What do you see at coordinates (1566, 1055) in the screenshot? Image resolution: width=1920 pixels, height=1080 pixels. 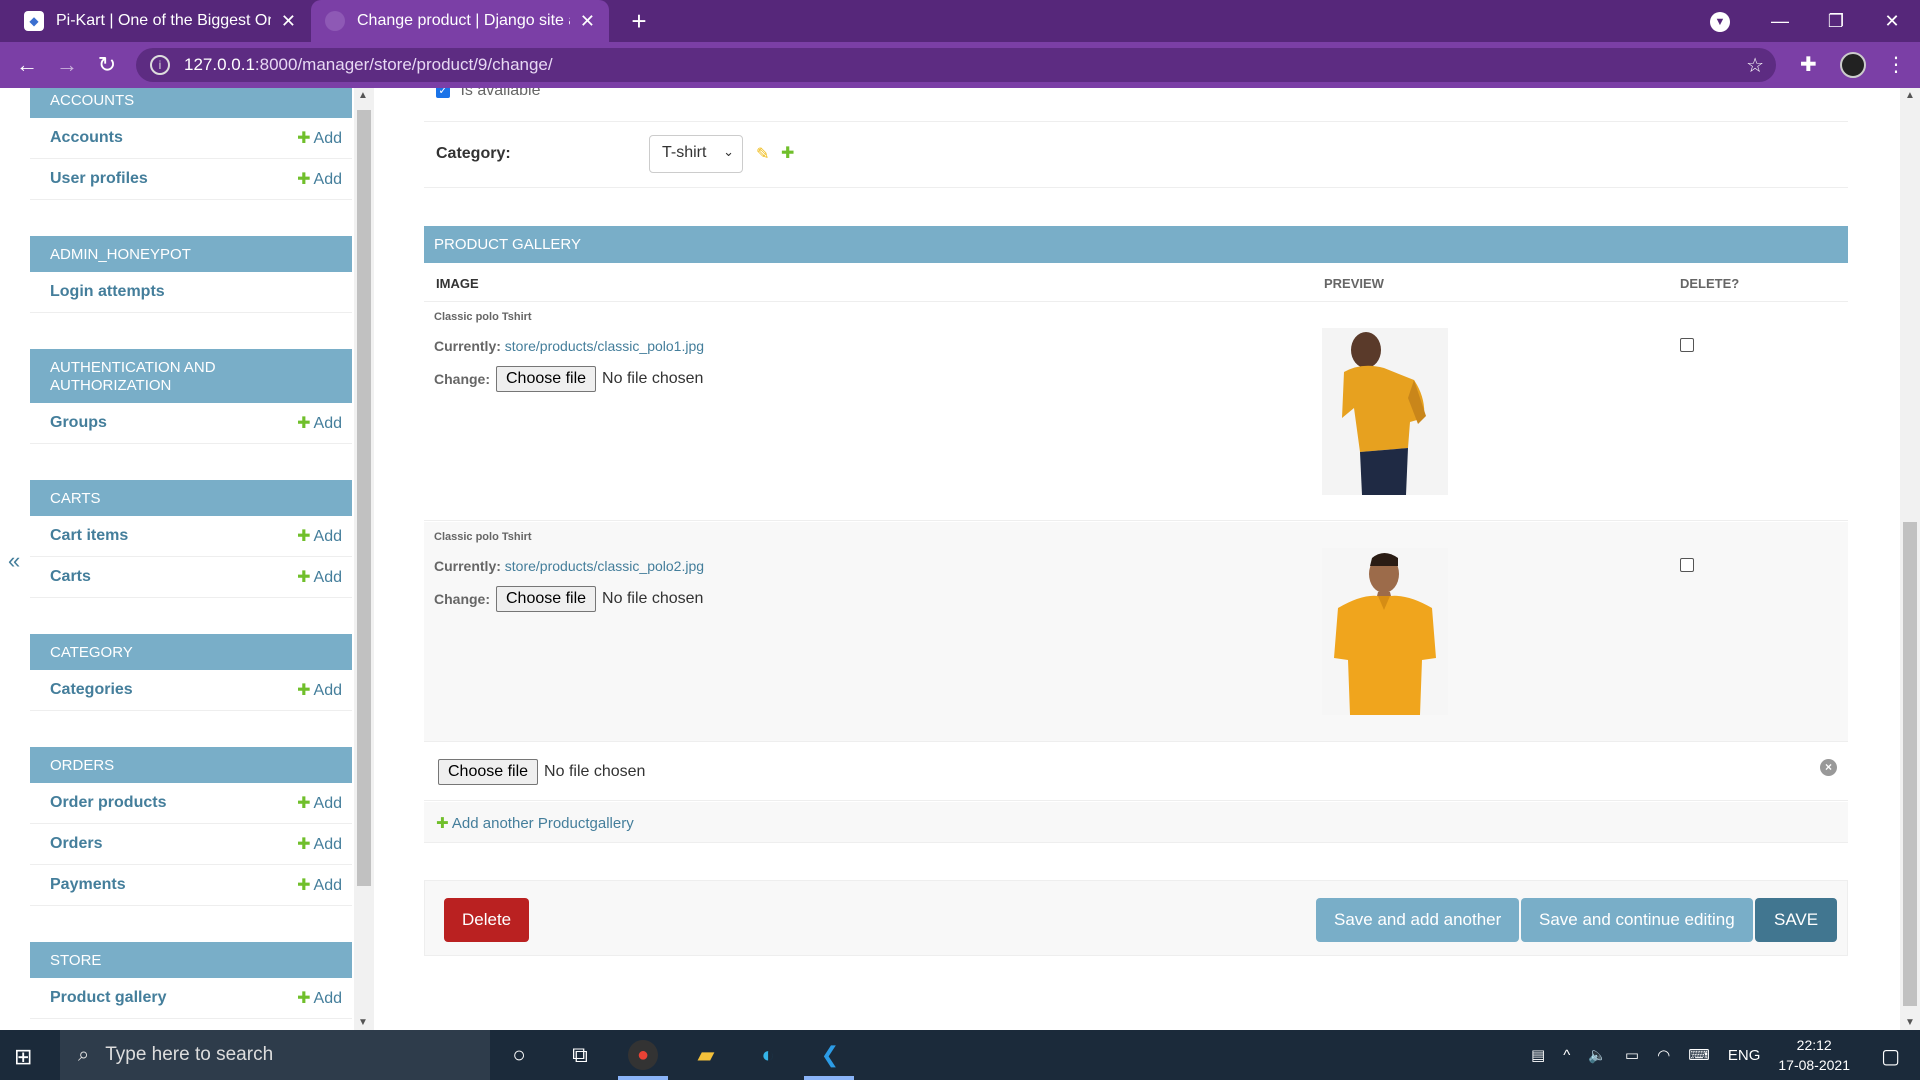 I see `show-hidden-icons-icon: ^` at bounding box center [1566, 1055].